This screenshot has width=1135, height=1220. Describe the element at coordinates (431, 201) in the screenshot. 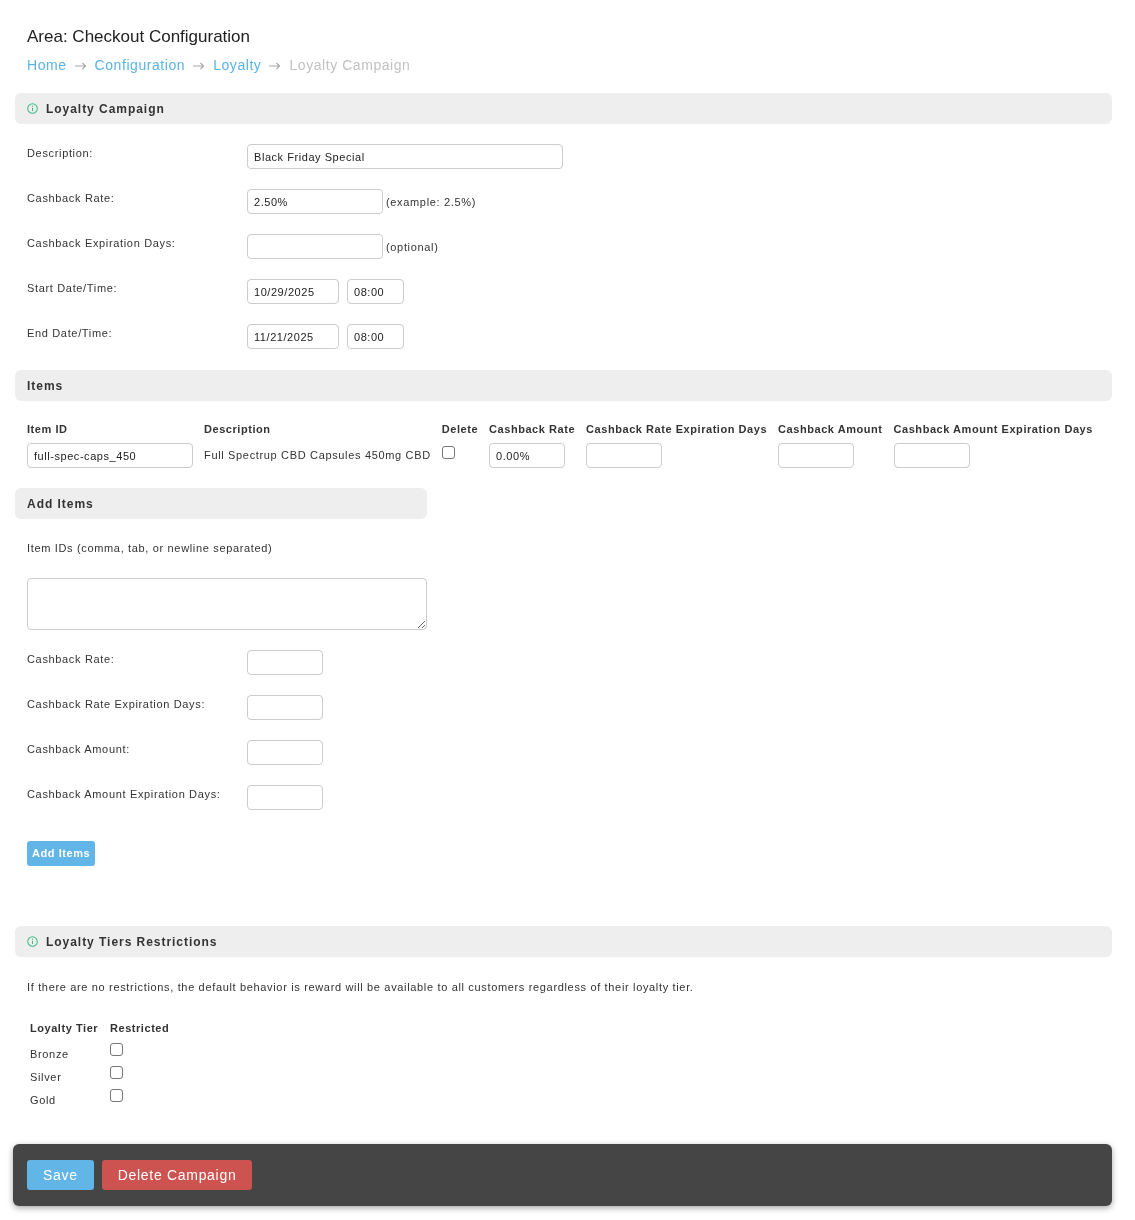

I see `field-hint: (example: 2.5%)` at that location.